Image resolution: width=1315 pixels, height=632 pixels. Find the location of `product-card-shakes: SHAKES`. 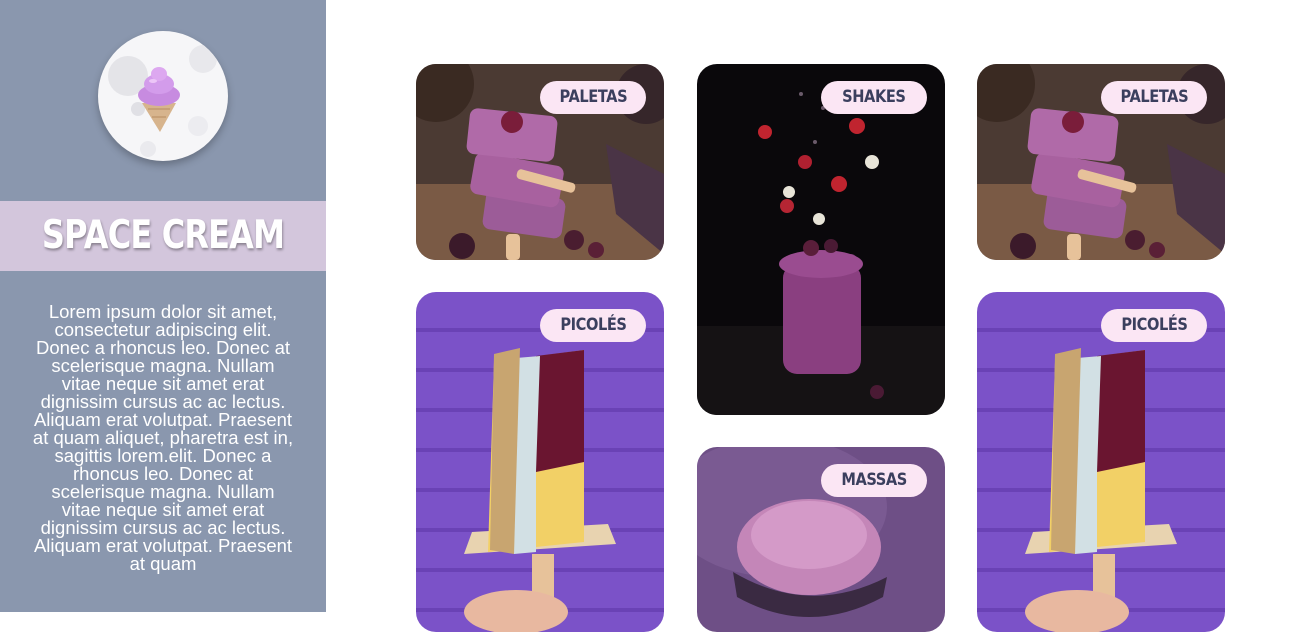

product-card-shakes: SHAKES is located at coordinates (821, 239).